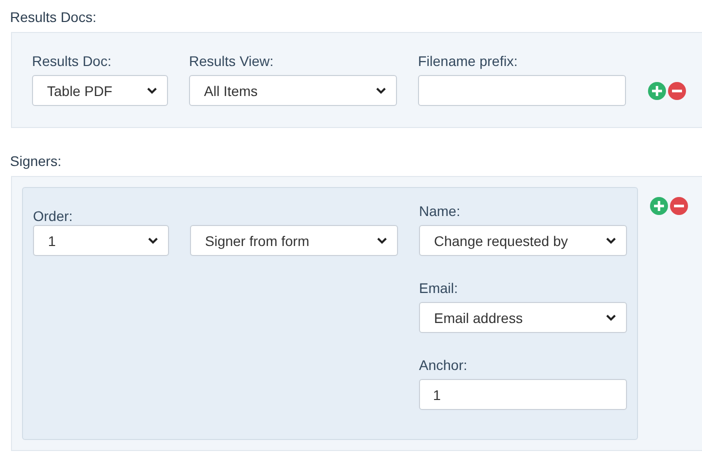 This screenshot has height=460, width=702. I want to click on field-label: Order:, so click(53, 216).